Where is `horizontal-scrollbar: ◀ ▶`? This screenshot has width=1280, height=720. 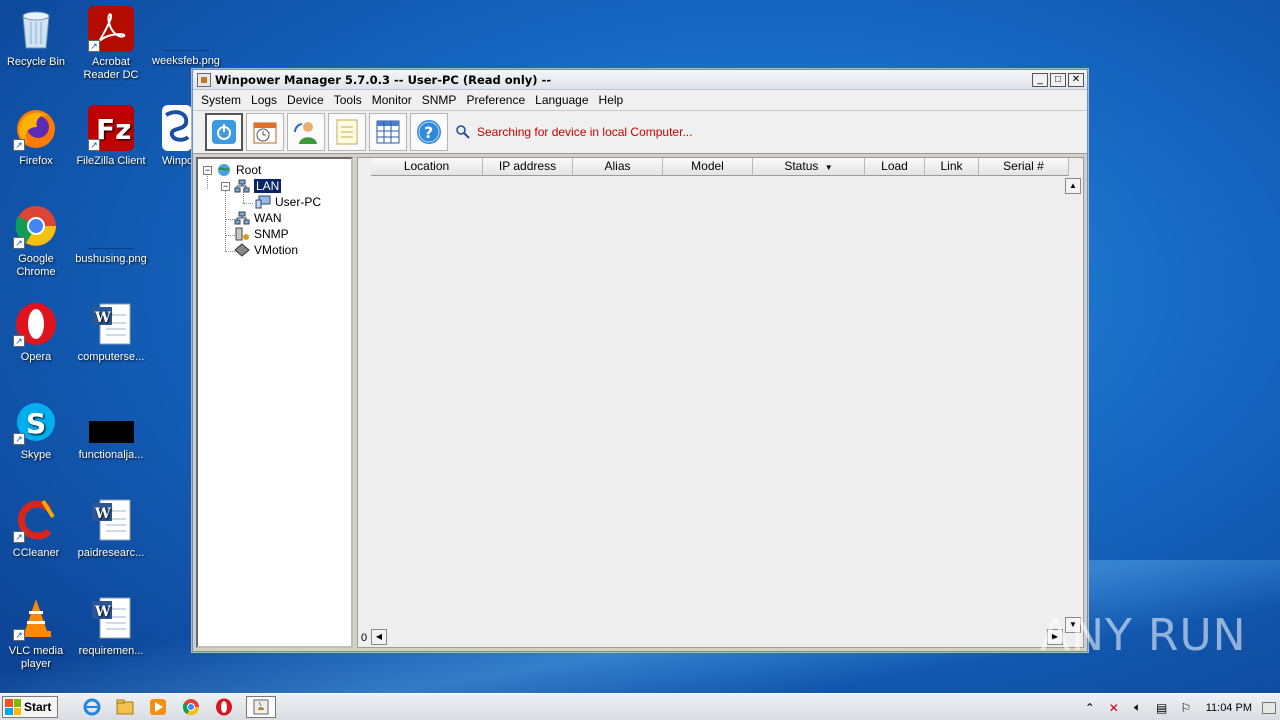 horizontal-scrollbar: ◀ ▶ is located at coordinates (717, 637).